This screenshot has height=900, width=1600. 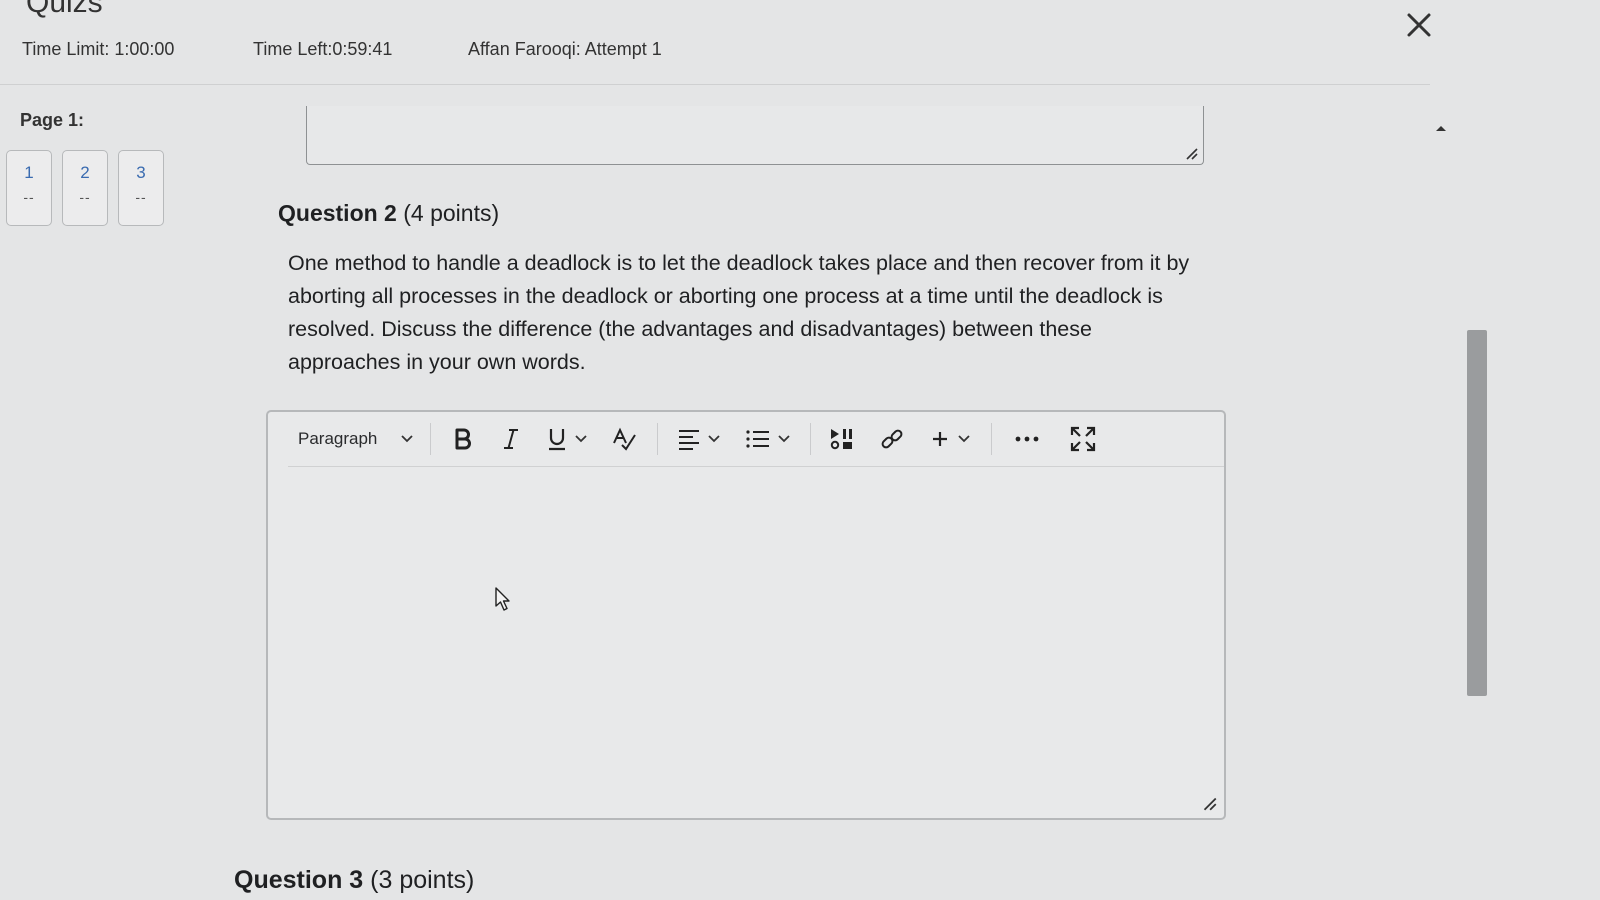 I want to click on list-icon, so click(x=757, y=439).